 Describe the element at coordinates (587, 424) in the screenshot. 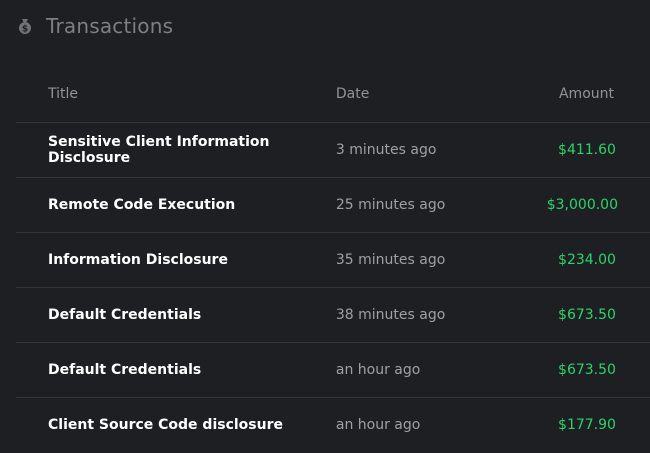

I see `amount-value: $177.90` at that location.